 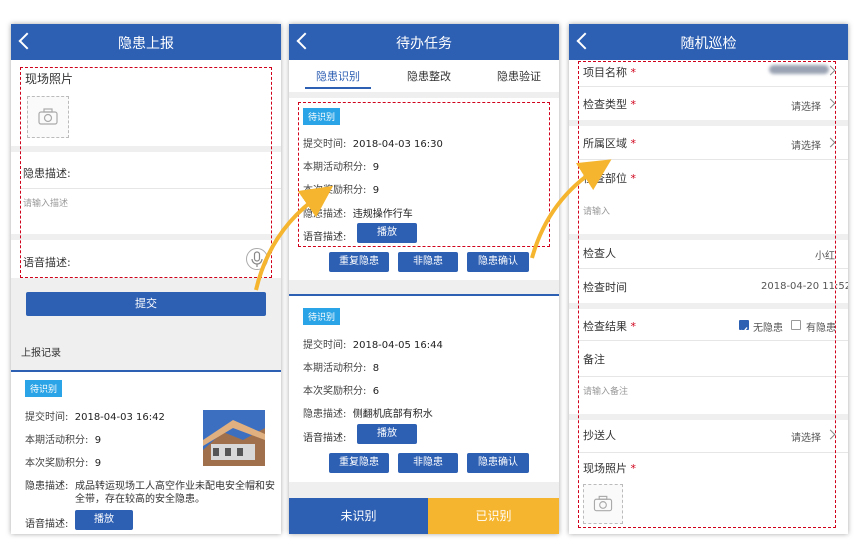 I want to click on submit-button: 提交, so click(x=146, y=304).